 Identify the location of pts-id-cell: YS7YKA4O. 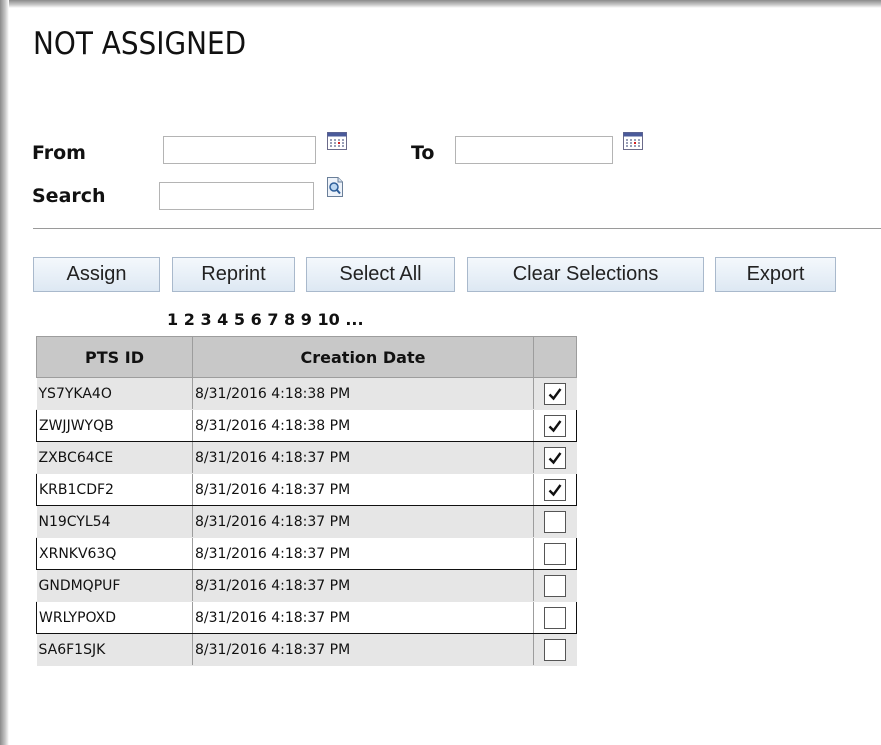
(114, 393).